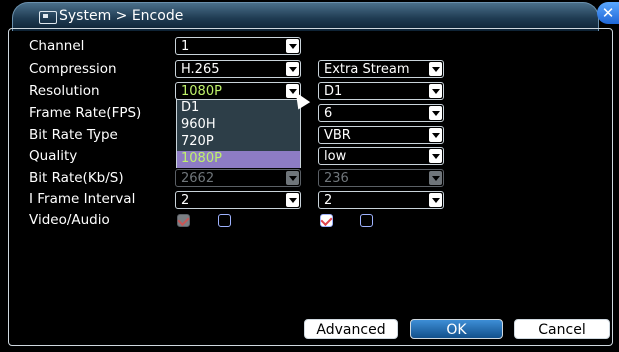 The image size is (619, 352). Describe the element at coordinates (238, 200) in the screenshot. I see `i-frame-interval-select: 2` at that location.